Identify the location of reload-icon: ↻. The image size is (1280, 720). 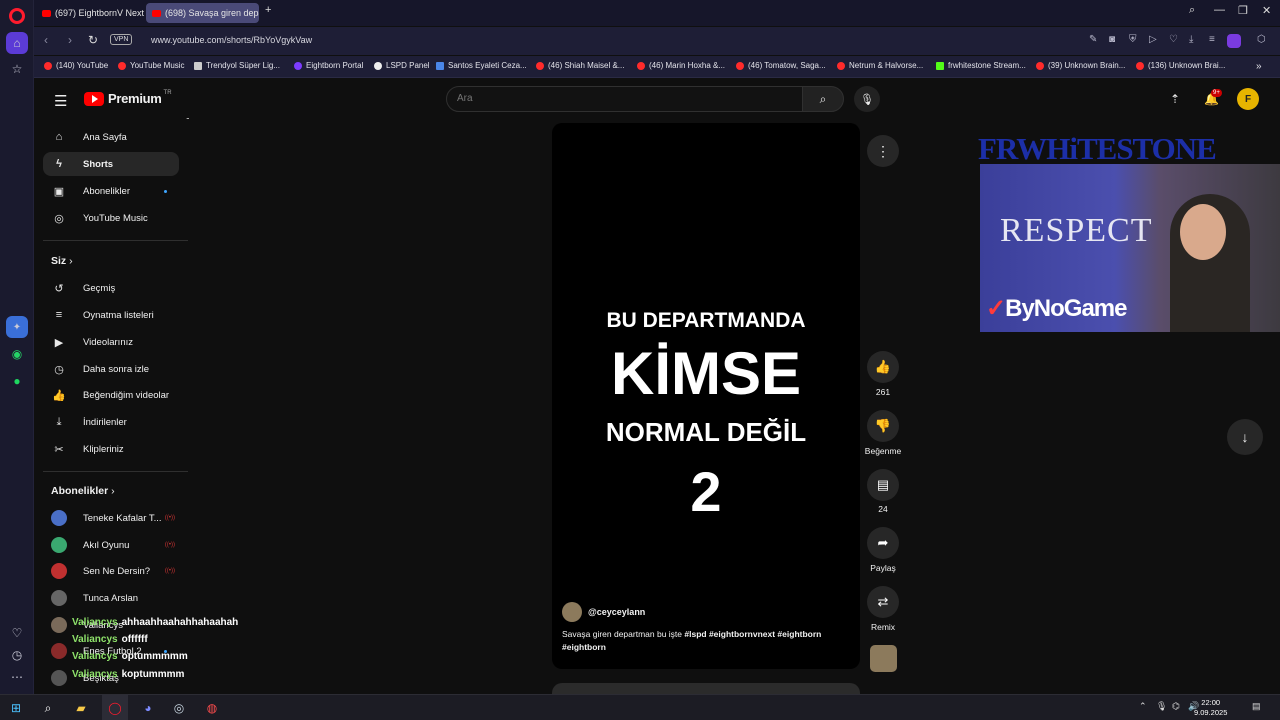
(93, 40).